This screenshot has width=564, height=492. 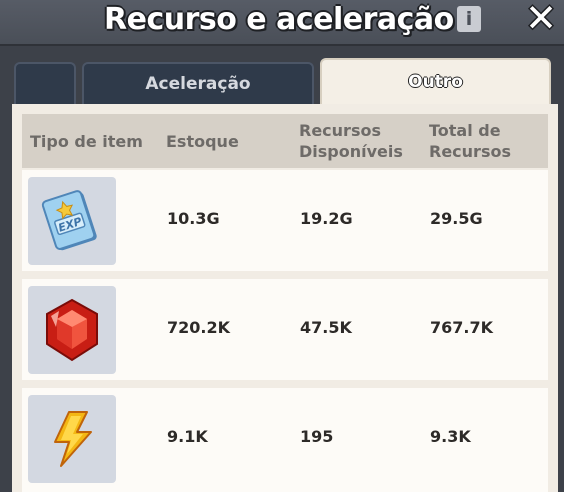 What do you see at coordinates (450, 436) in the screenshot?
I see `total-value: 9.3K` at bounding box center [450, 436].